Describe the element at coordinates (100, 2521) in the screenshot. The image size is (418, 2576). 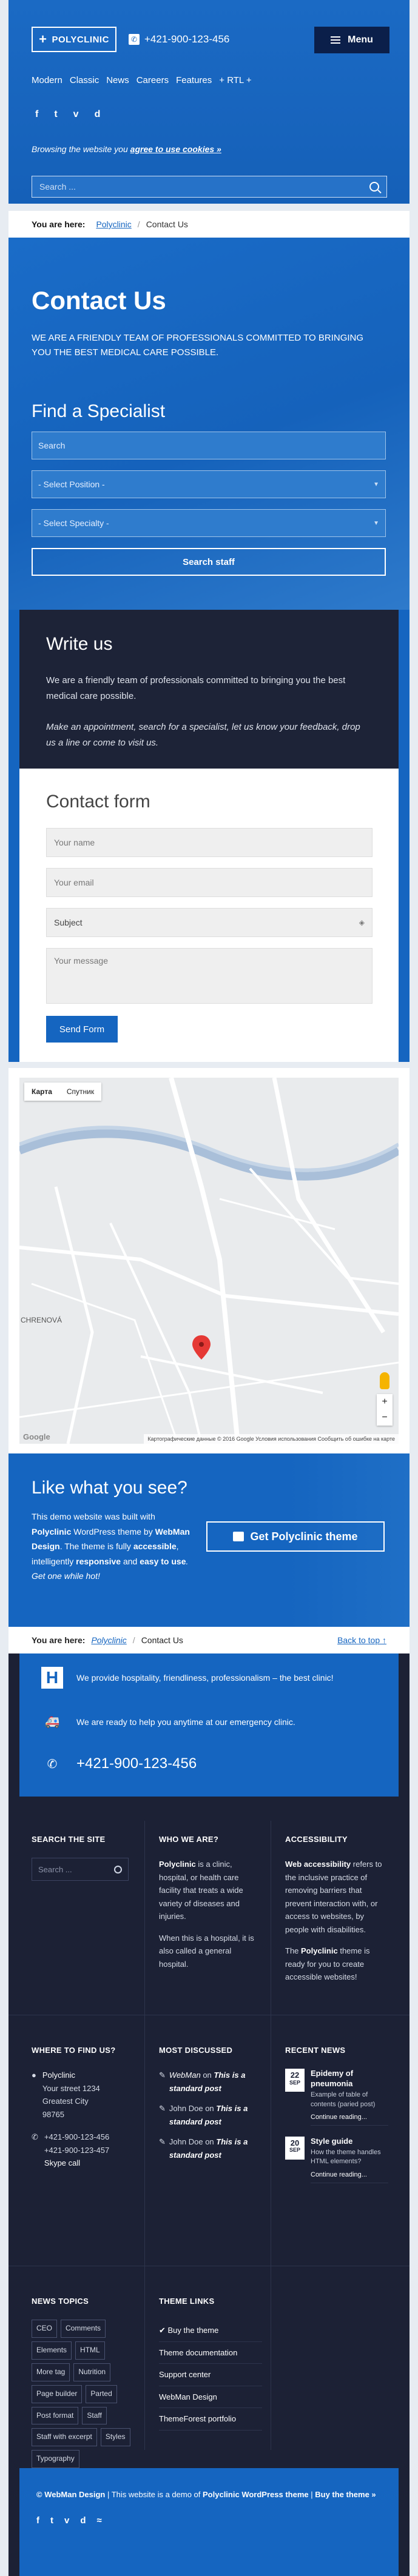
I see `rss-icon: ≈` at that location.